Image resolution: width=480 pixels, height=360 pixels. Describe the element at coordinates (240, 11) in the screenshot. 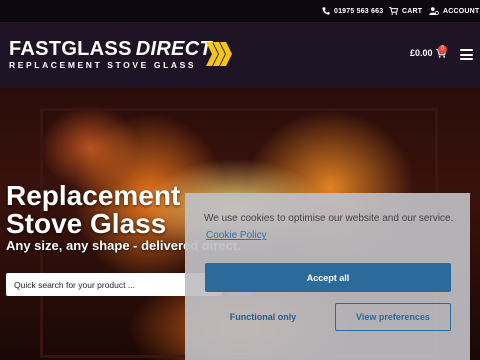

I see `top-bar: 01975 563 663 CART ACCOUNT` at that location.